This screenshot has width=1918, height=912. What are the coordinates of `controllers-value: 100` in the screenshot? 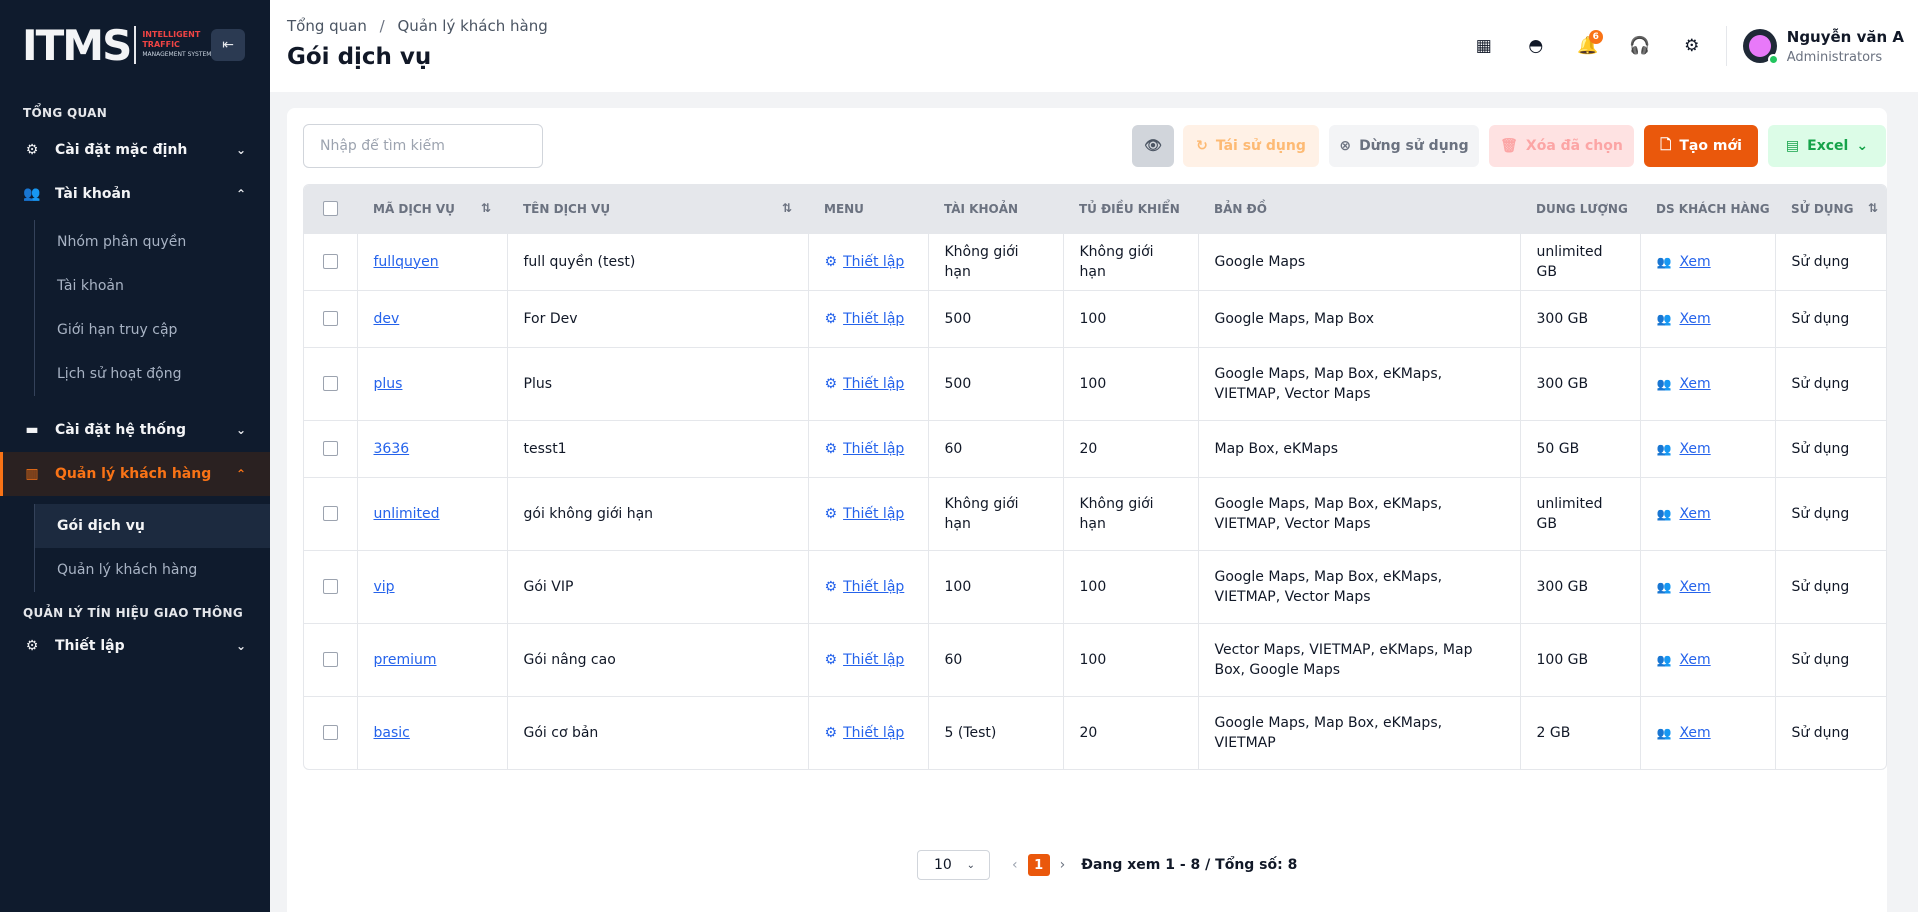 It's located at (1093, 586).